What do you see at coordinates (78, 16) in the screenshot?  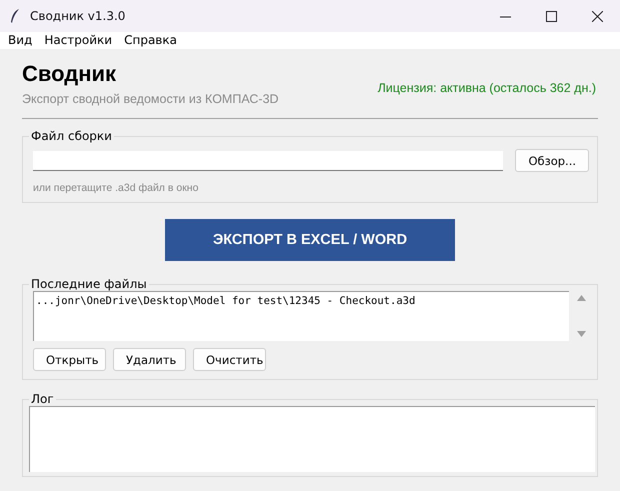 I see `window-title: Сводник v1.3.0` at bounding box center [78, 16].